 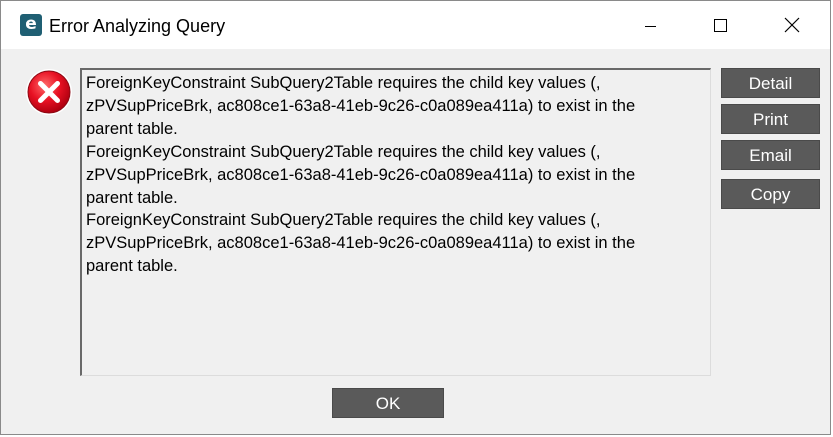 I want to click on close-icon, so click(x=792, y=25).